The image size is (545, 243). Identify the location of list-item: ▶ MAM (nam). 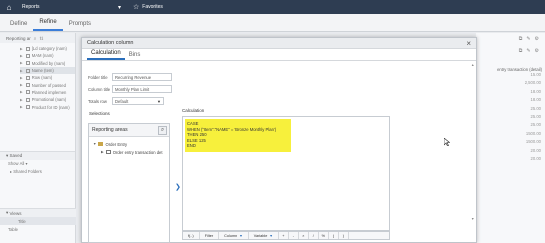
(47, 55).